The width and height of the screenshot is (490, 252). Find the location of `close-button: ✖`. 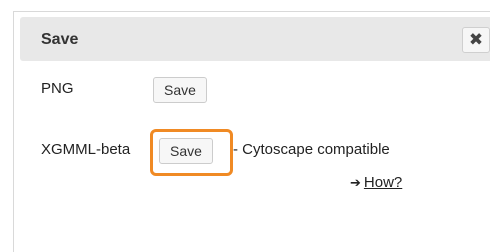

close-button: ✖ is located at coordinates (476, 40).